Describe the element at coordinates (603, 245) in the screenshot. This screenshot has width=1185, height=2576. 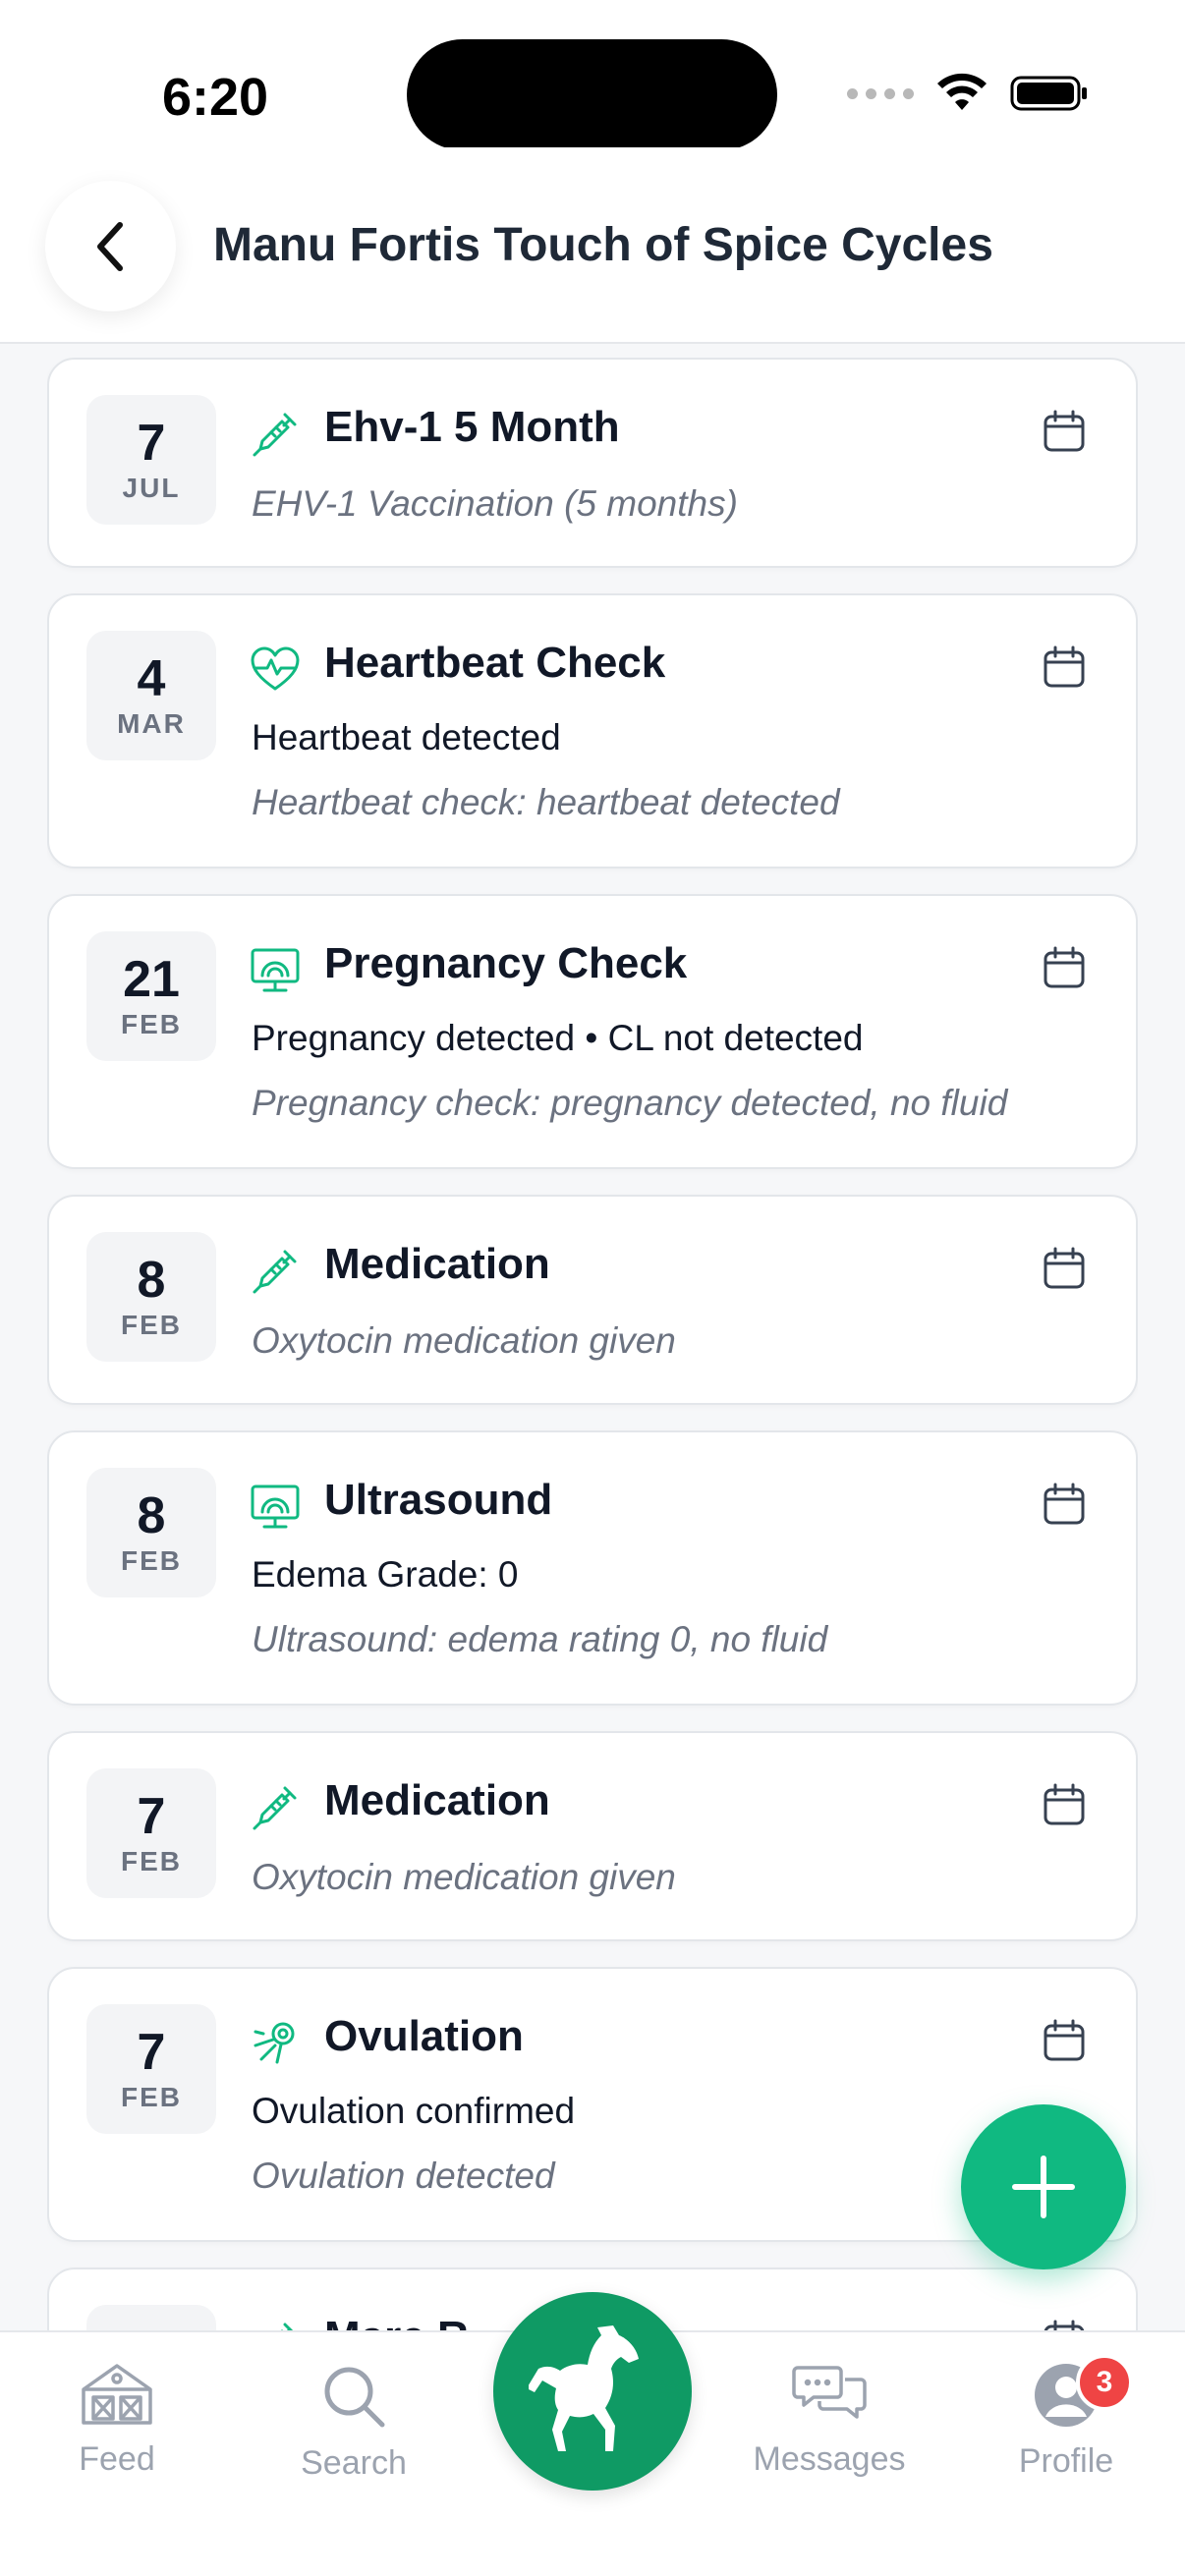
I see `page-title: Manu Fortis Touch of Spice Cycles` at that location.